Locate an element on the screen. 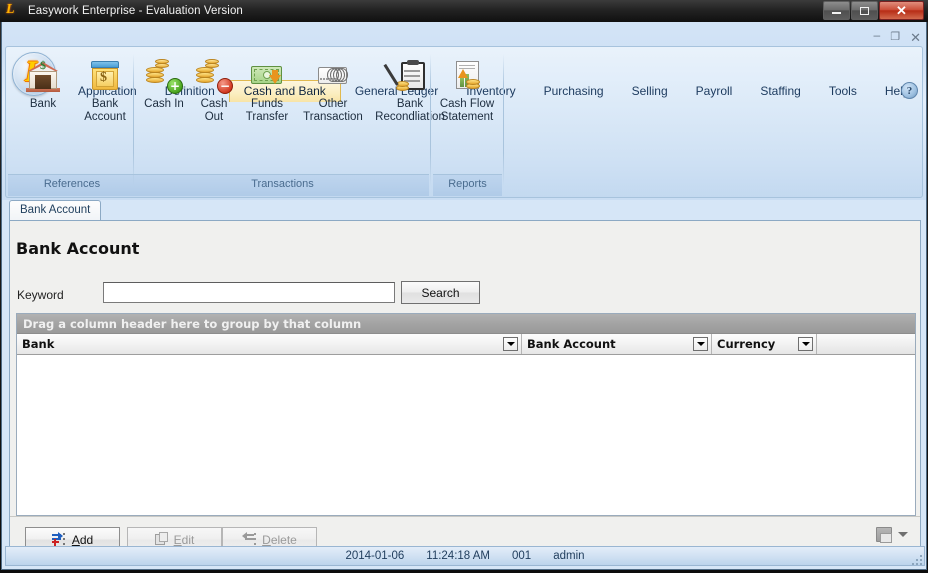  keyword-label: Keyword is located at coordinates (40, 295).